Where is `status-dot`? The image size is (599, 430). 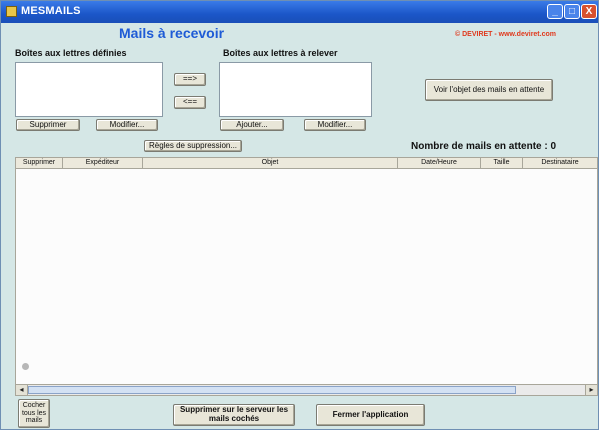 status-dot is located at coordinates (25, 366).